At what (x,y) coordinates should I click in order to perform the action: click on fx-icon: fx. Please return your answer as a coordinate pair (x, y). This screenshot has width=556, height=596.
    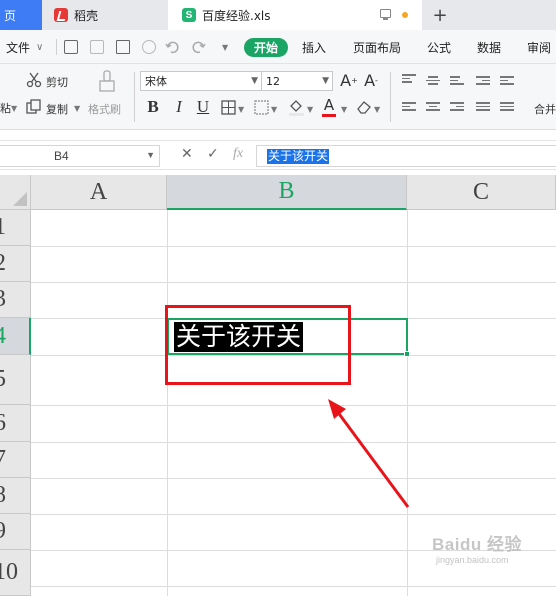
    Looking at the image, I should click on (238, 154).